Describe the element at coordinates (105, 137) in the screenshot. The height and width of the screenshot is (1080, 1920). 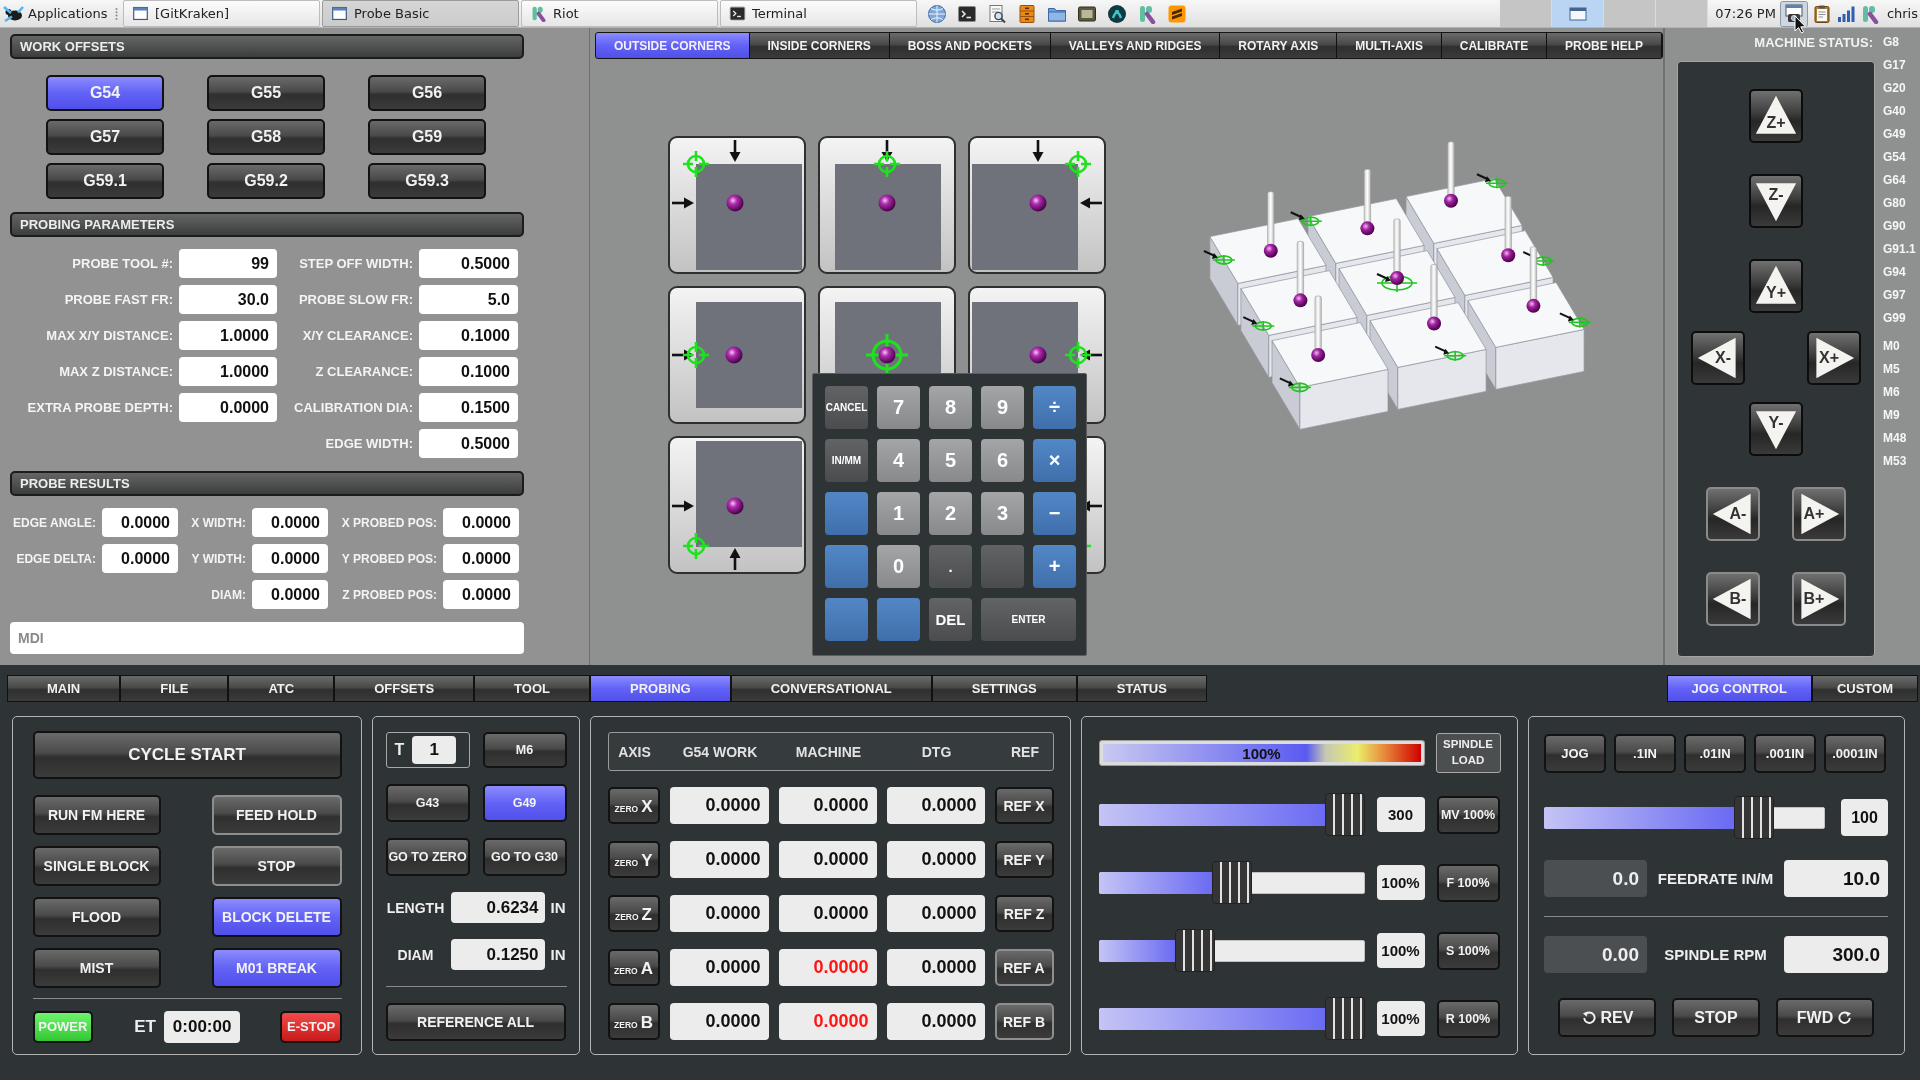
I see `work-offset-button: G57` at that location.